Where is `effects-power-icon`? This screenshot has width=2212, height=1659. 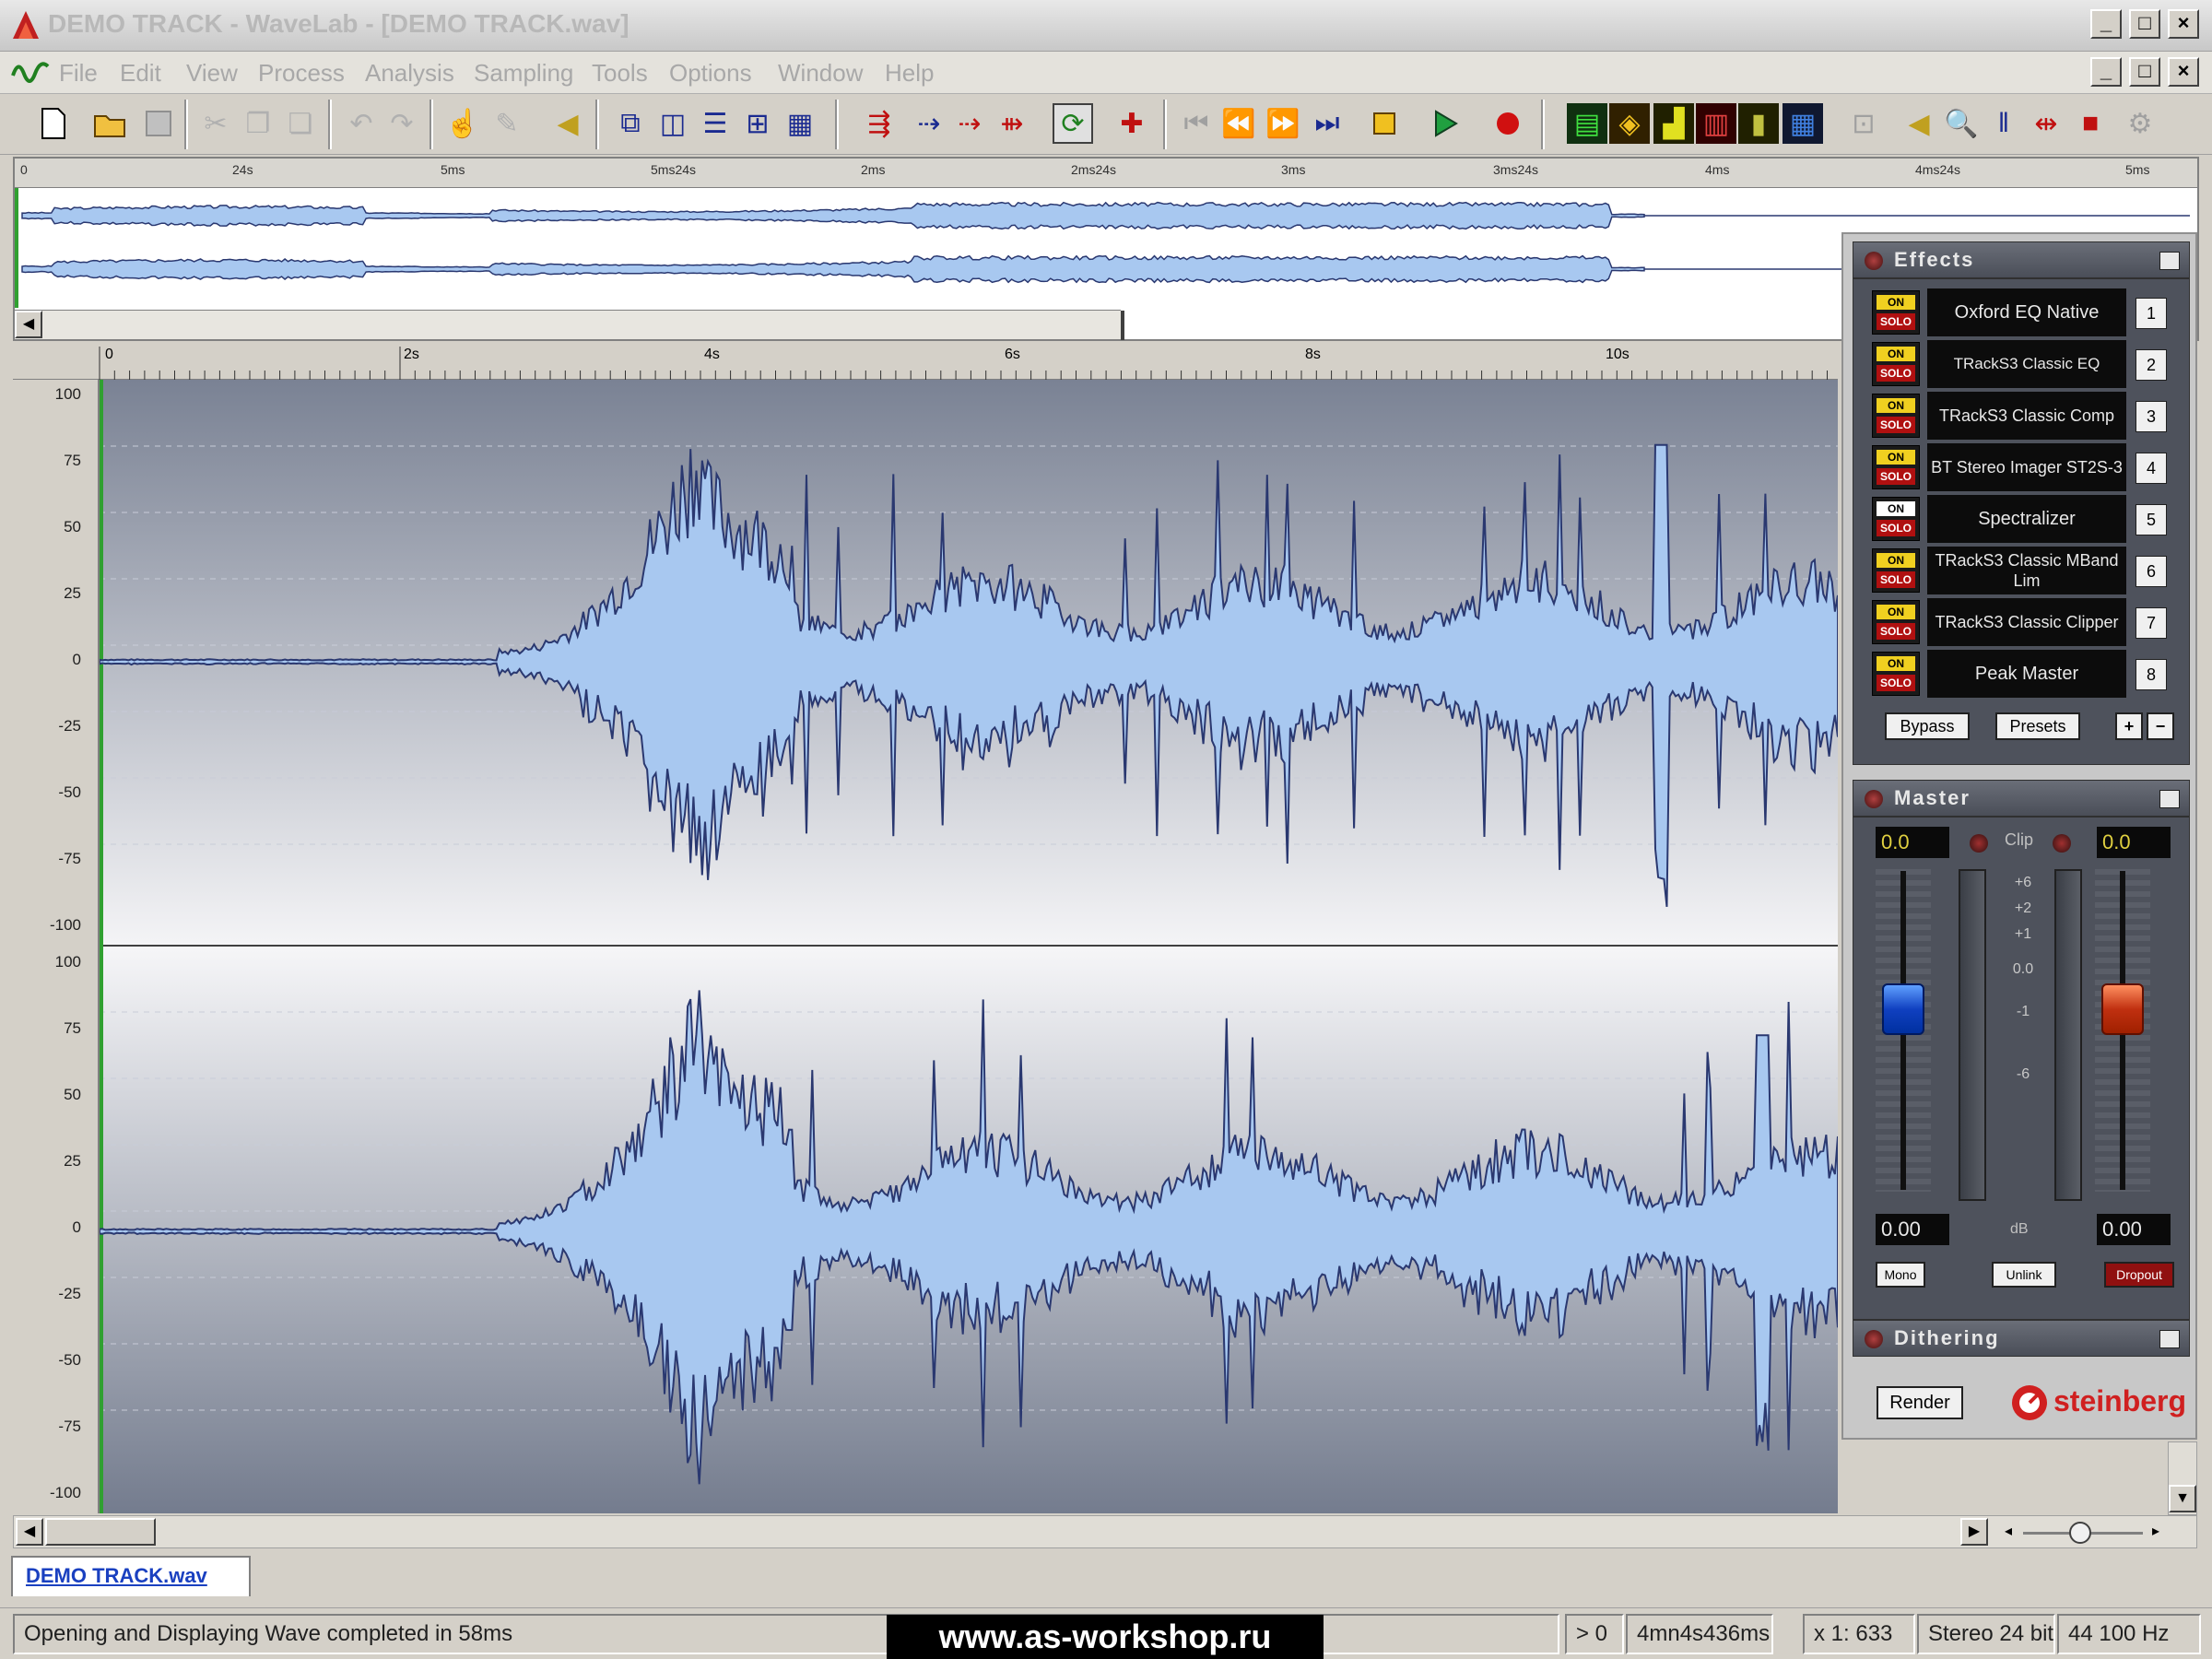 effects-power-icon is located at coordinates (1874, 261).